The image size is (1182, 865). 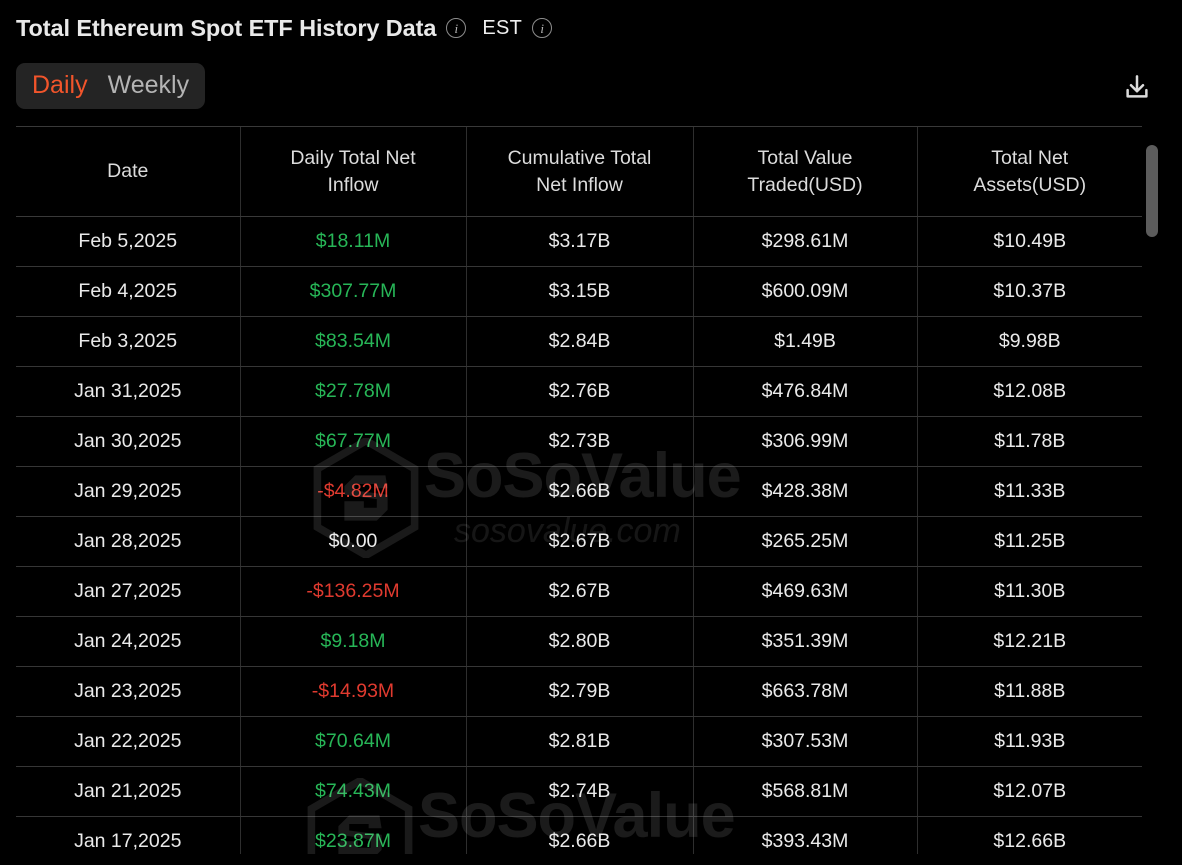 I want to click on table-row: Jan 24,2025 $9.18M $2.80B $351.39M $12.21B, so click(x=579, y=641).